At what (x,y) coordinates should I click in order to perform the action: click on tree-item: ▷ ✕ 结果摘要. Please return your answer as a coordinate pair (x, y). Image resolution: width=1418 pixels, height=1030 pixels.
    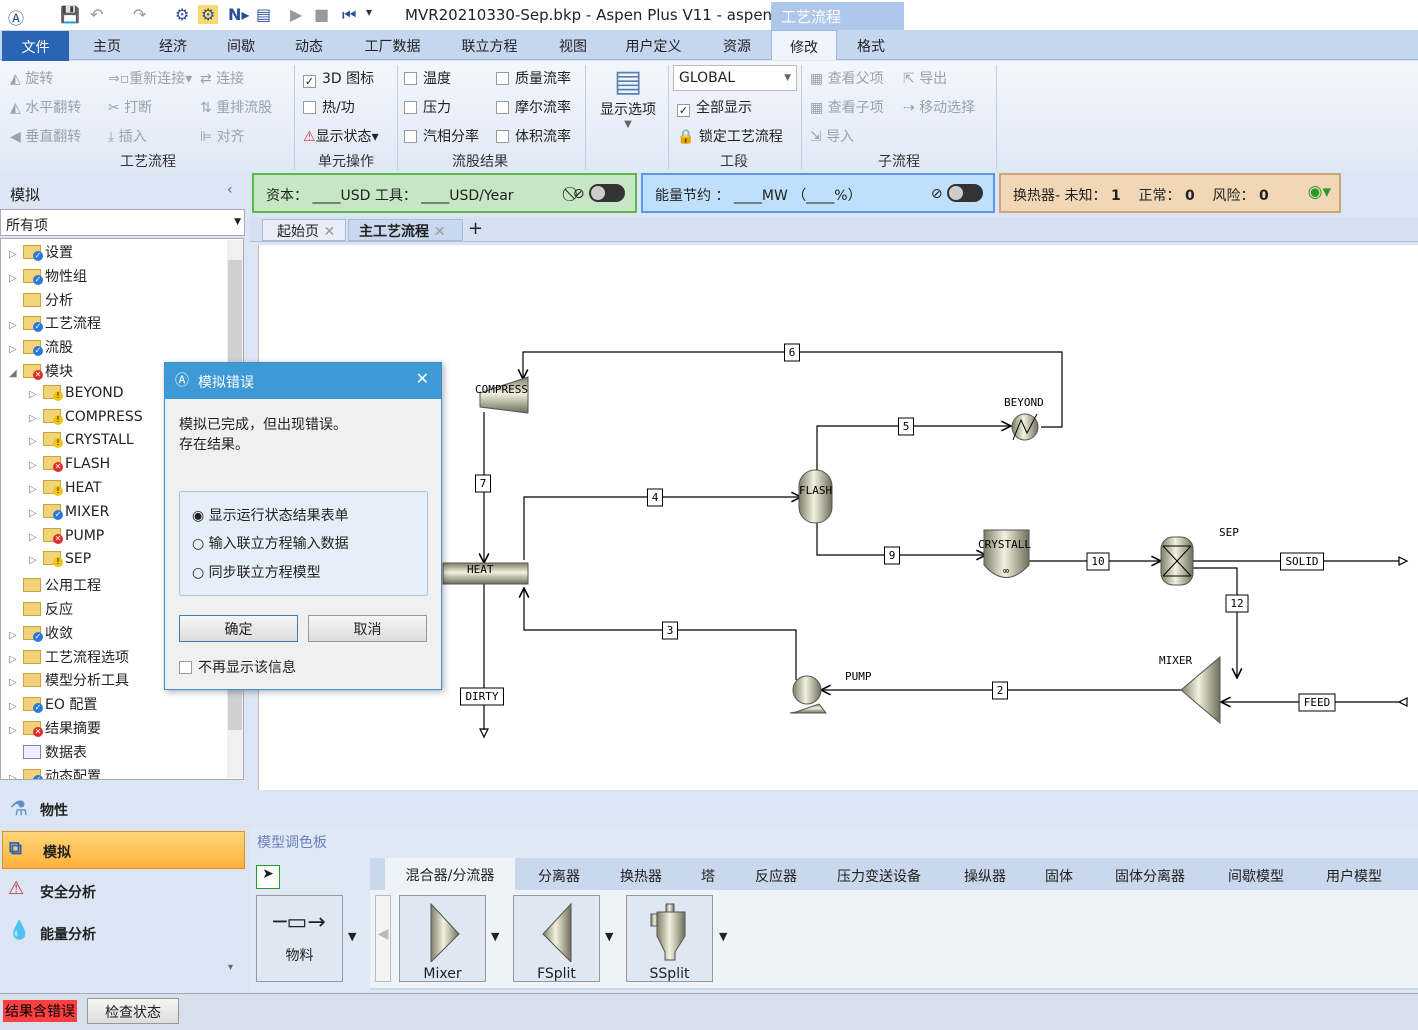
    Looking at the image, I should click on (55, 729).